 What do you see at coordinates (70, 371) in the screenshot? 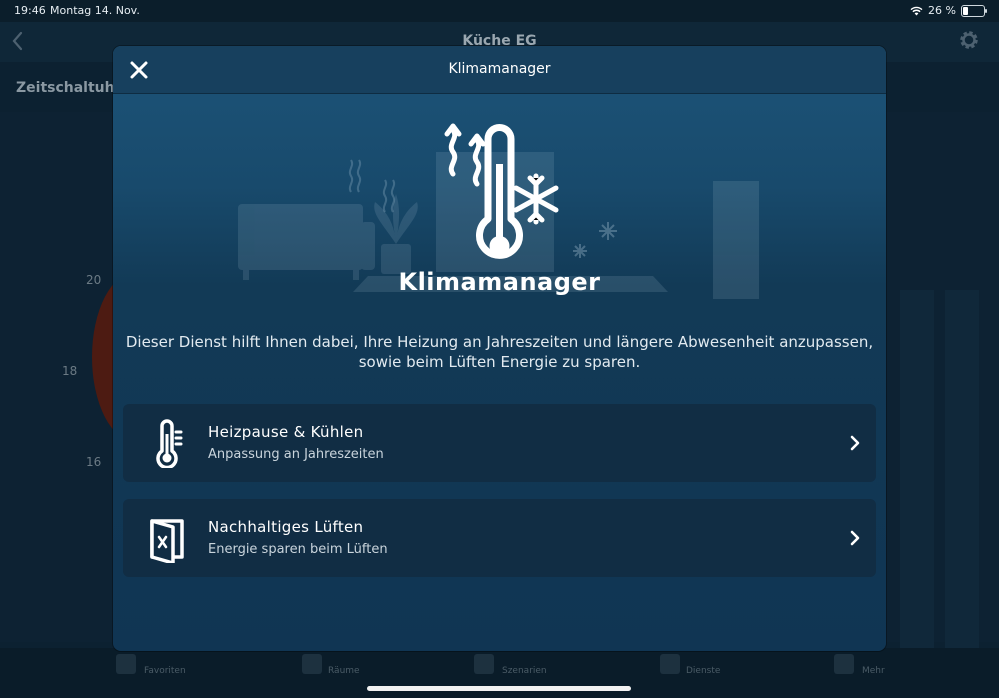
I see `tick-label: 18` at bounding box center [70, 371].